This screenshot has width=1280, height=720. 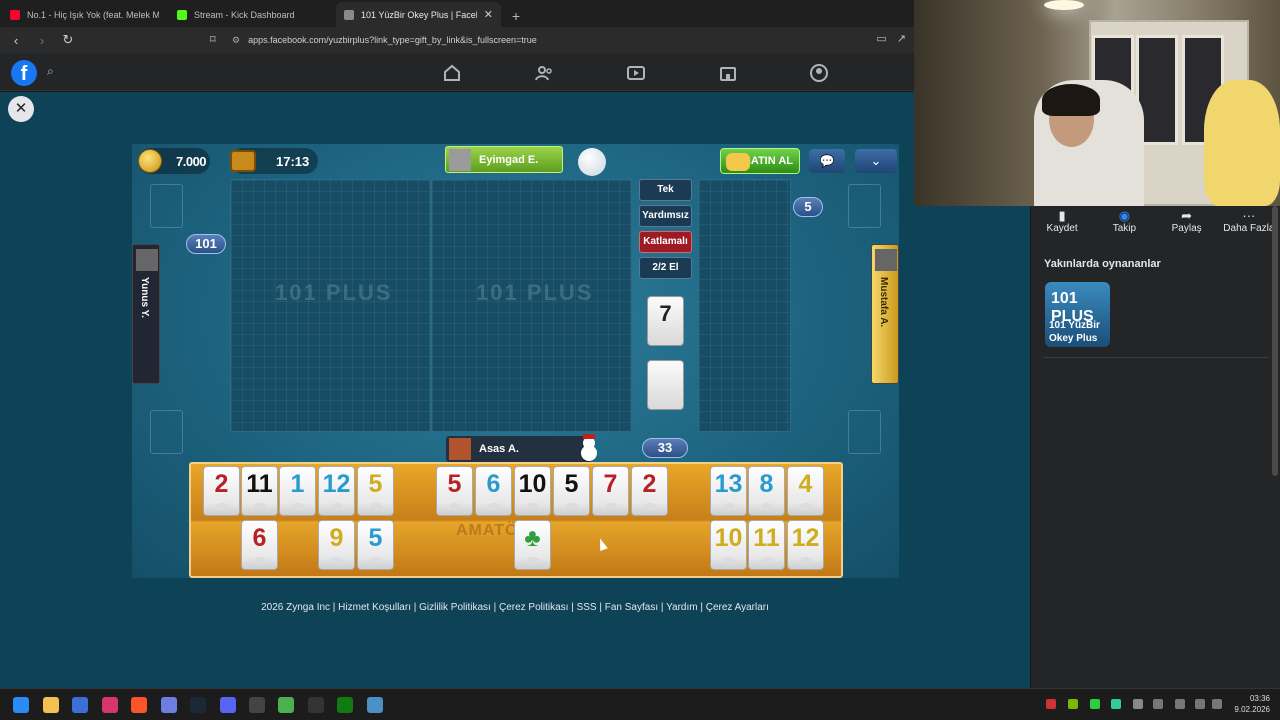 What do you see at coordinates (728, 73) in the screenshot?
I see `marketplace-icon` at bounding box center [728, 73].